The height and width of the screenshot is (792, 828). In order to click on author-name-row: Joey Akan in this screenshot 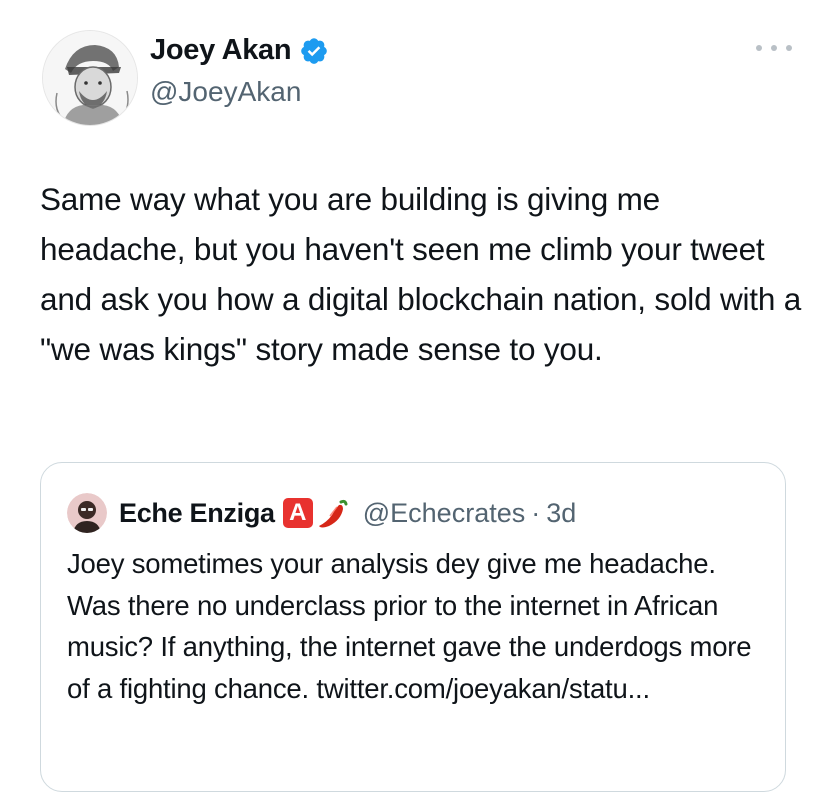, I will do `click(239, 50)`.